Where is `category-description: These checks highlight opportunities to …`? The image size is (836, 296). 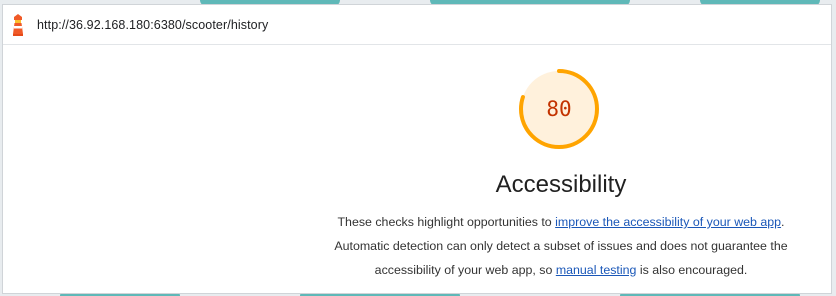 category-description: These checks highlight opportunities to … is located at coordinates (561, 246).